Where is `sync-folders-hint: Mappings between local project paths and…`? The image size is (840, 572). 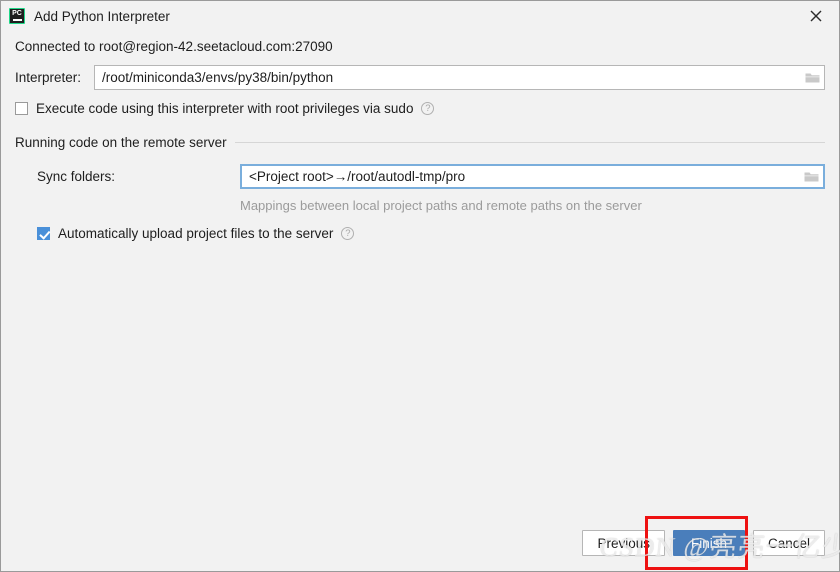 sync-folders-hint: Mappings between local project paths and… is located at coordinates (441, 205).